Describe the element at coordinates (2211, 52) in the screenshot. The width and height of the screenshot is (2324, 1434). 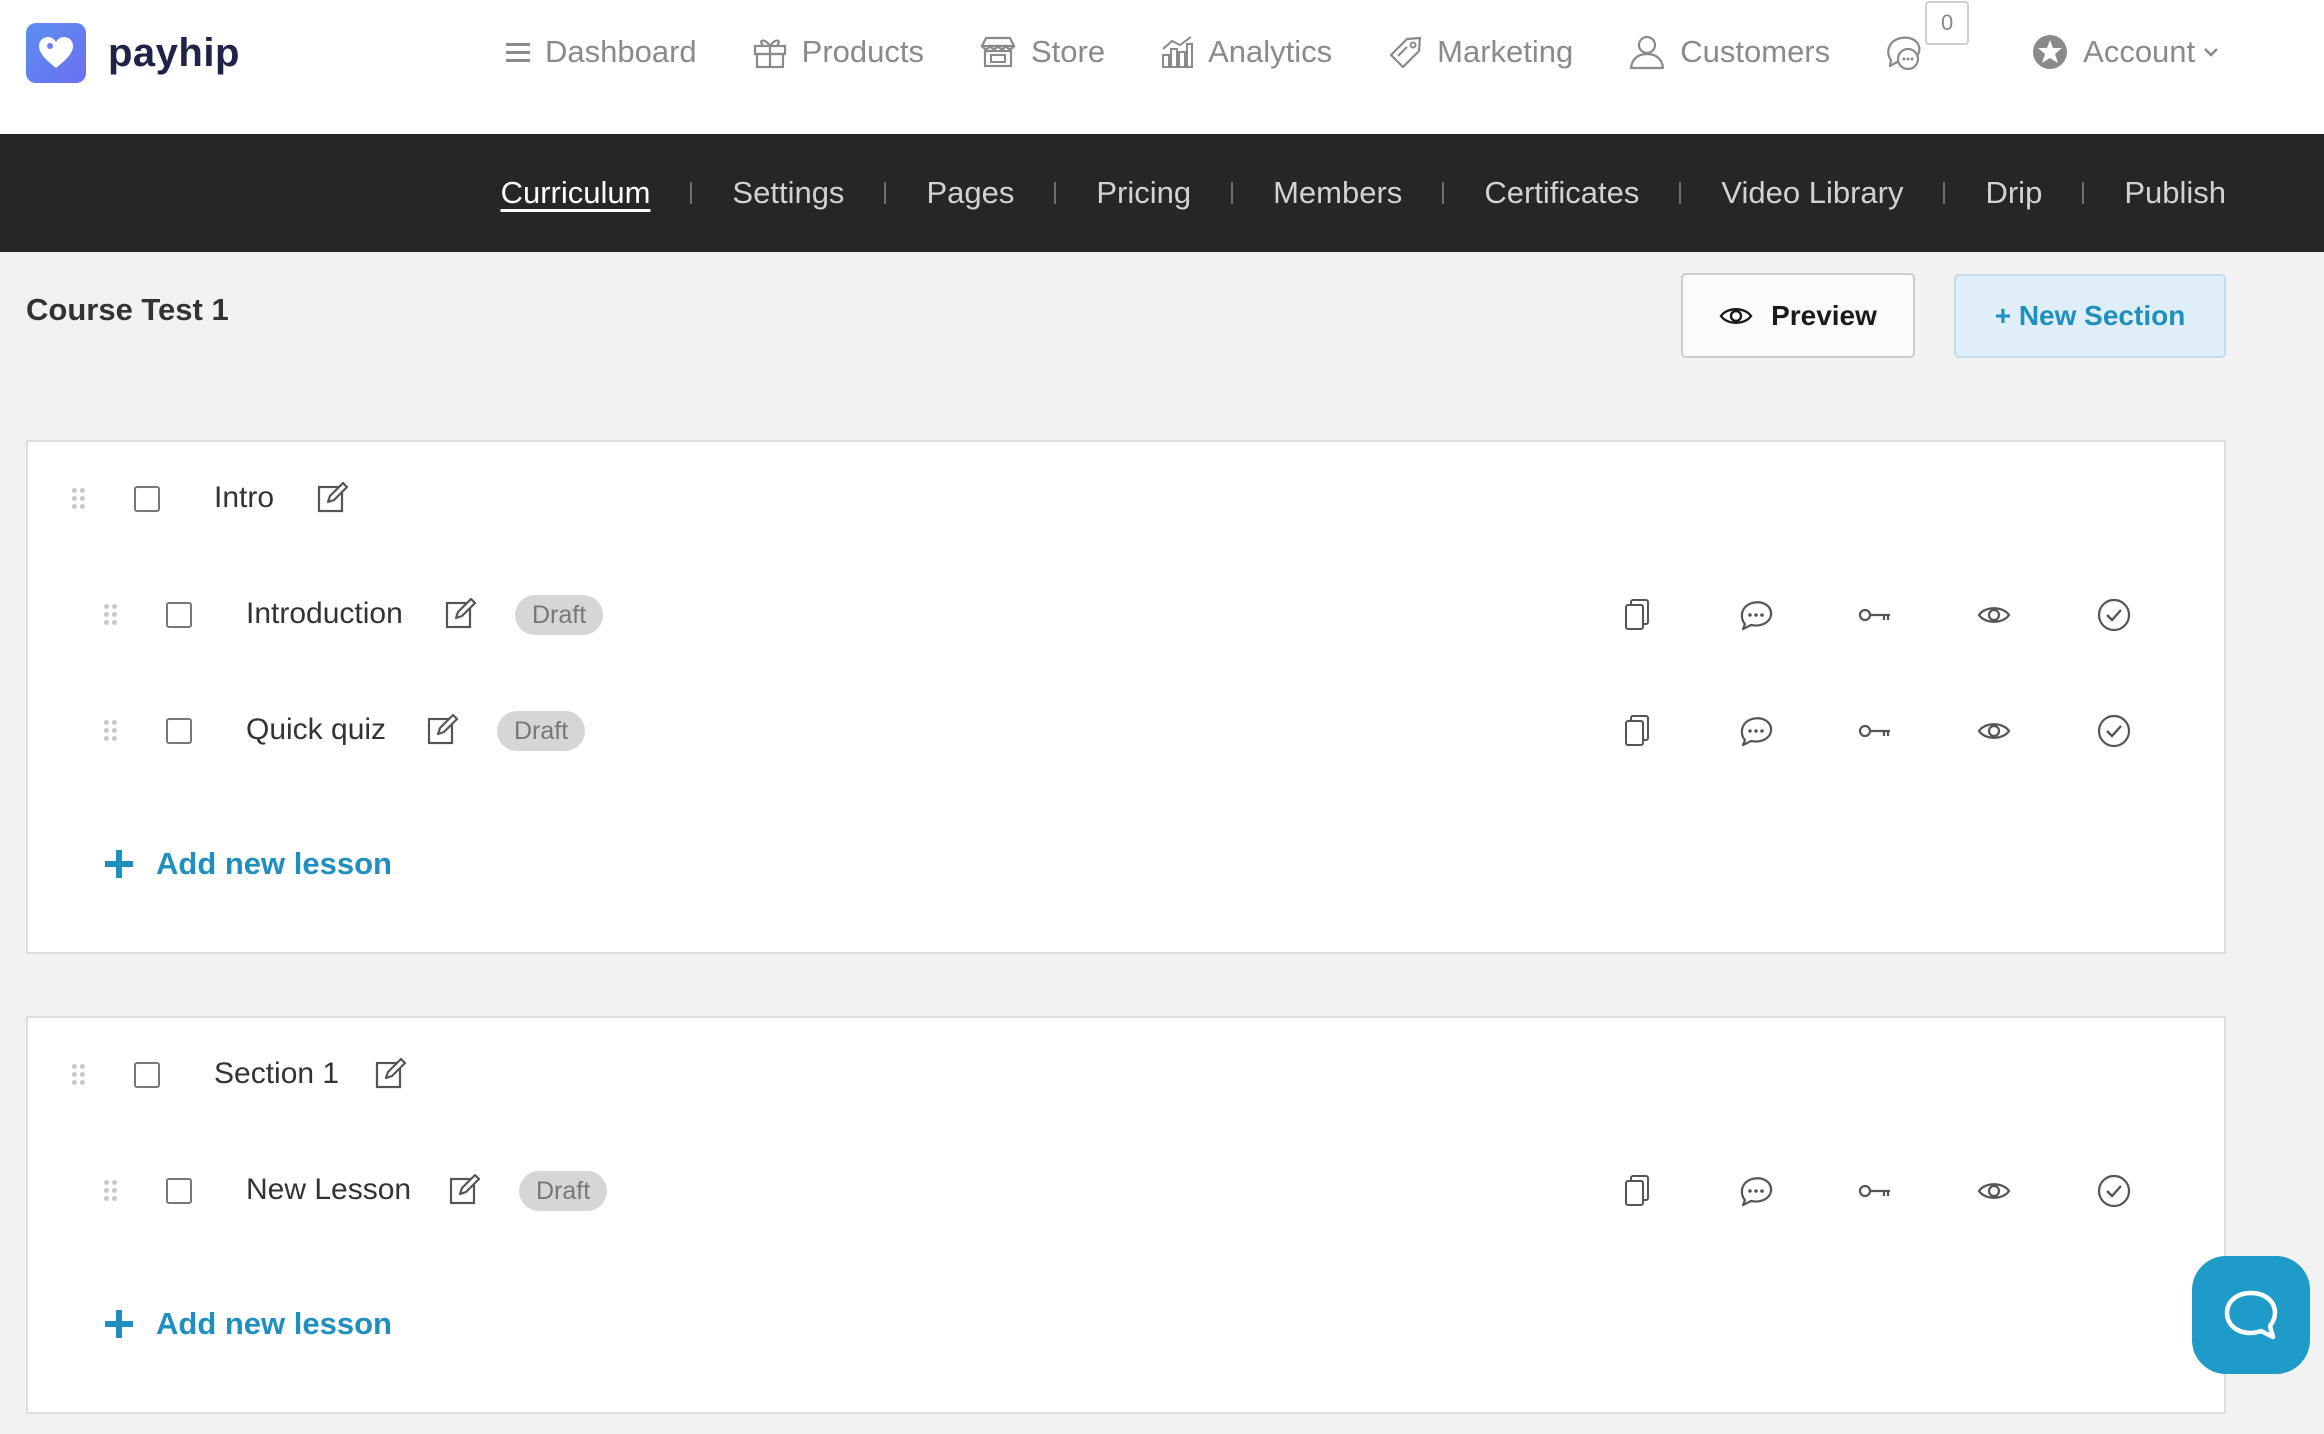
I see `chevron-down-icon` at that location.